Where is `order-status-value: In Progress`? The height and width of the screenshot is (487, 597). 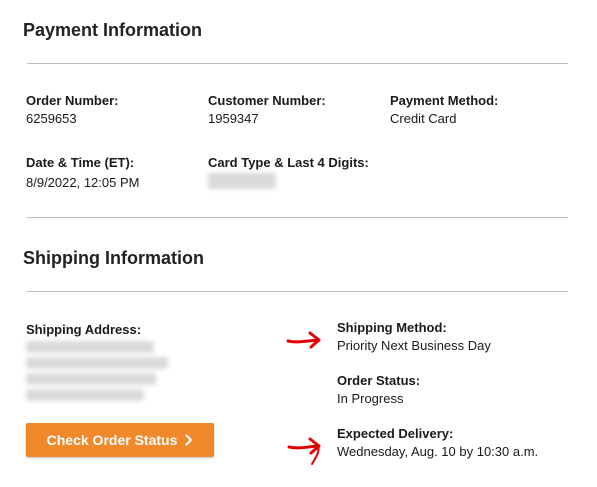 order-status-value: In Progress is located at coordinates (370, 398).